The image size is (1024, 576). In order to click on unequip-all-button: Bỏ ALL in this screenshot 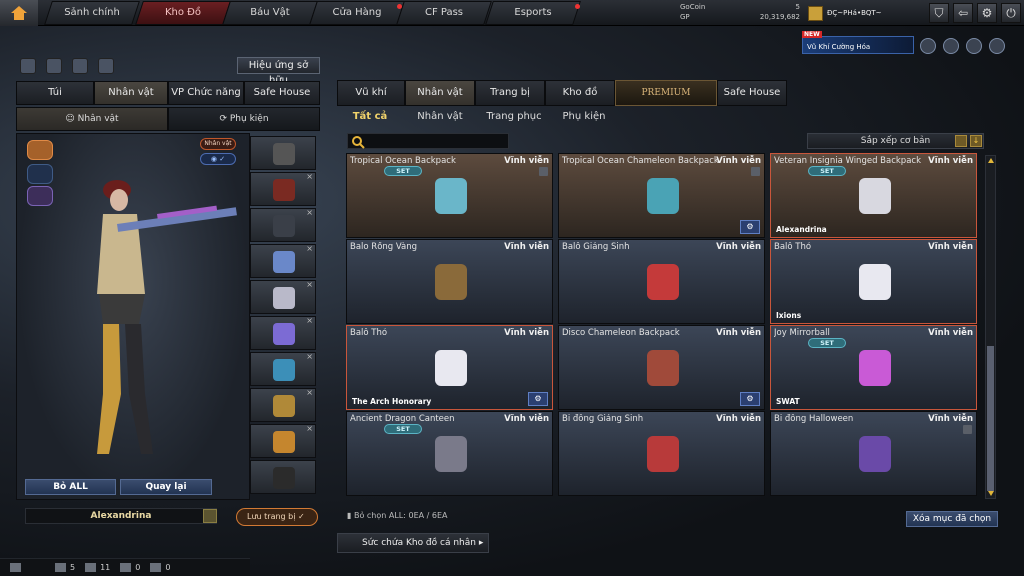, I will do `click(70, 487)`.